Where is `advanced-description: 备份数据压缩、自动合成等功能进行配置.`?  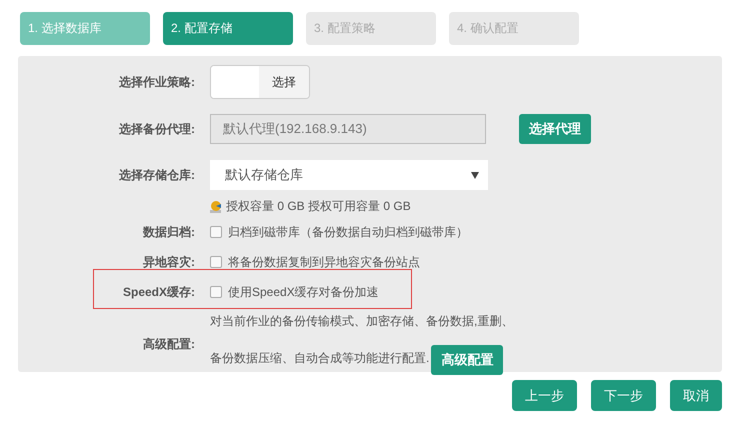
advanced-description: 备份数据压缩、自动合成等功能进行配置. is located at coordinates (320, 358).